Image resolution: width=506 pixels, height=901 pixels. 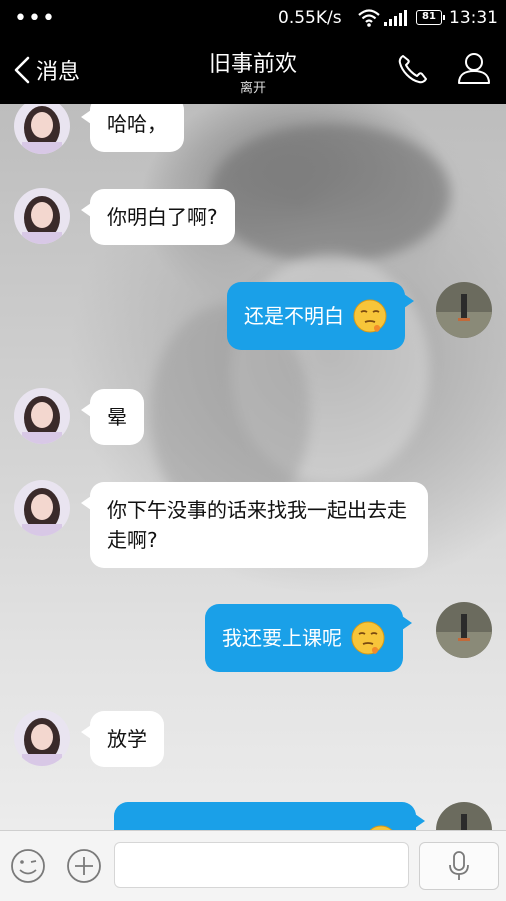 What do you see at coordinates (252, 88) in the screenshot?
I see `contact-status: 离开` at bounding box center [252, 88].